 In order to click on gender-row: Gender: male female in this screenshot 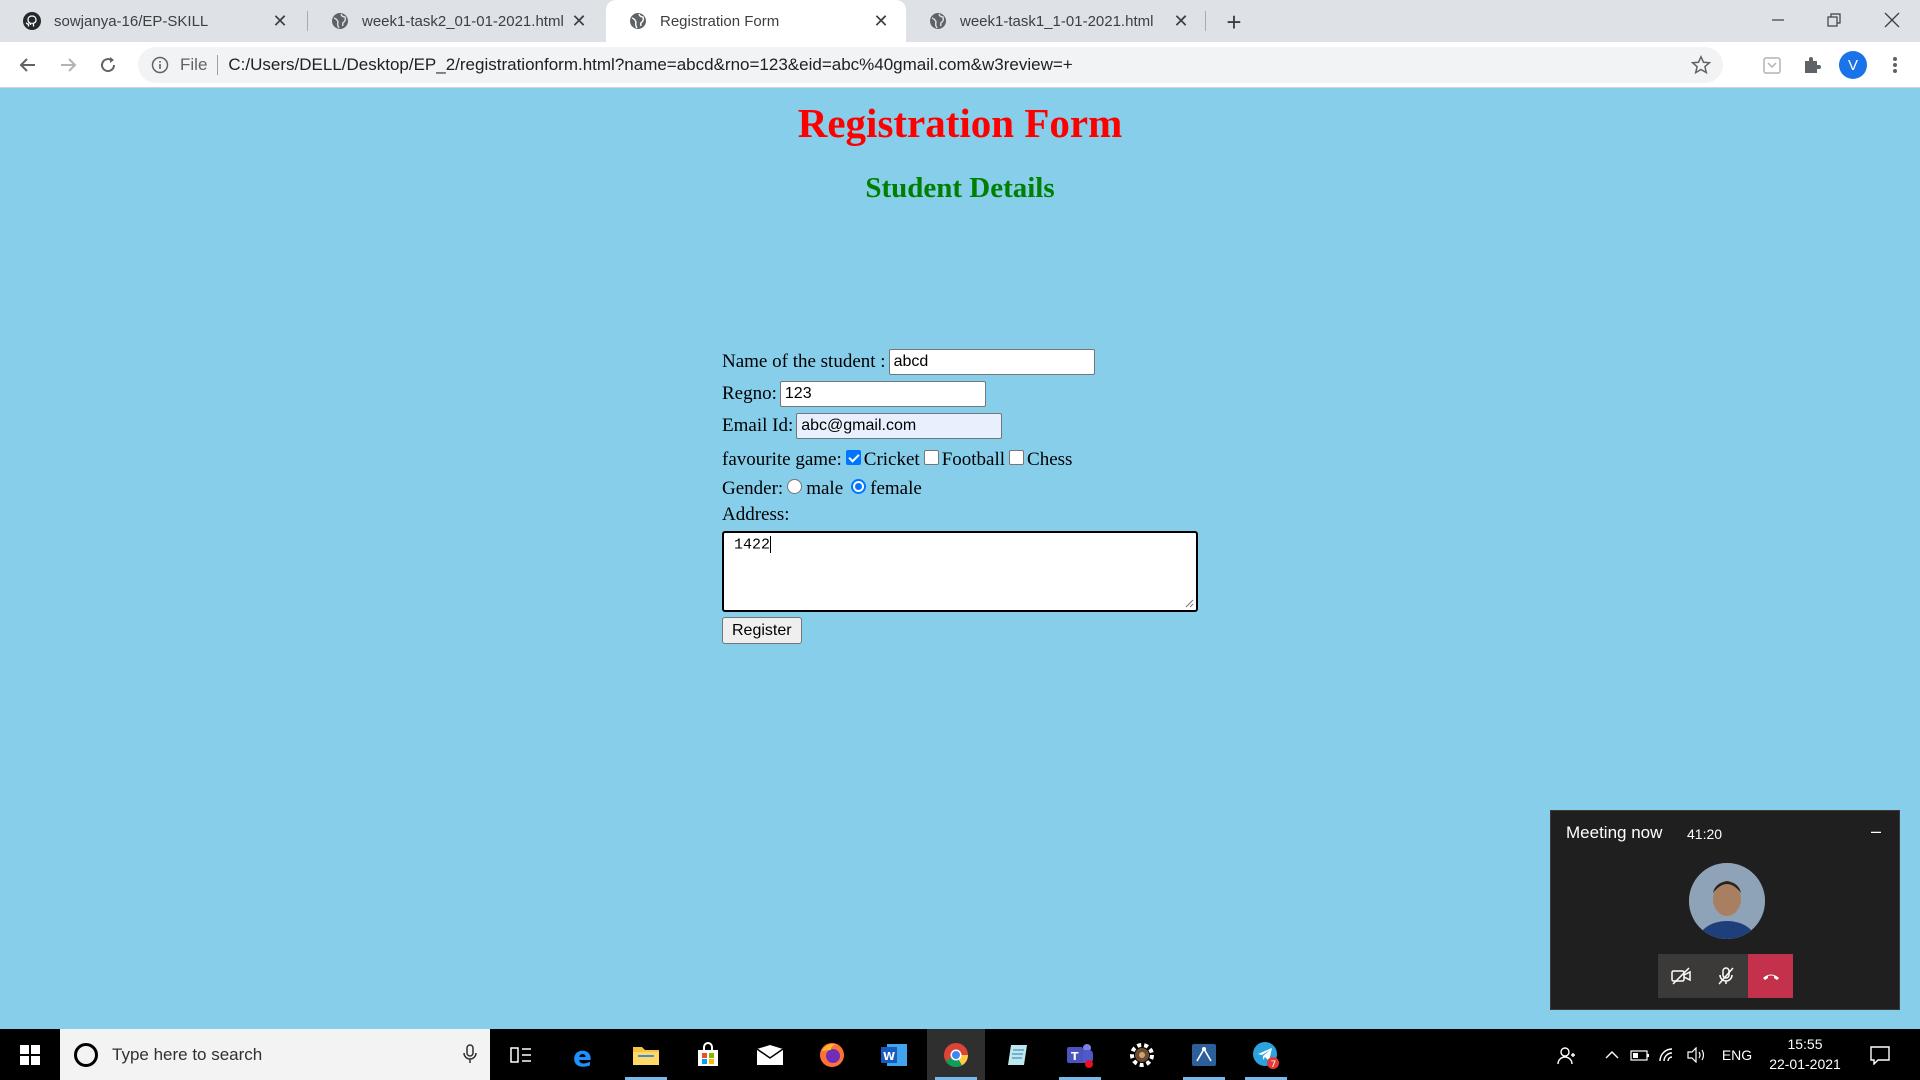, I will do `click(822, 489)`.